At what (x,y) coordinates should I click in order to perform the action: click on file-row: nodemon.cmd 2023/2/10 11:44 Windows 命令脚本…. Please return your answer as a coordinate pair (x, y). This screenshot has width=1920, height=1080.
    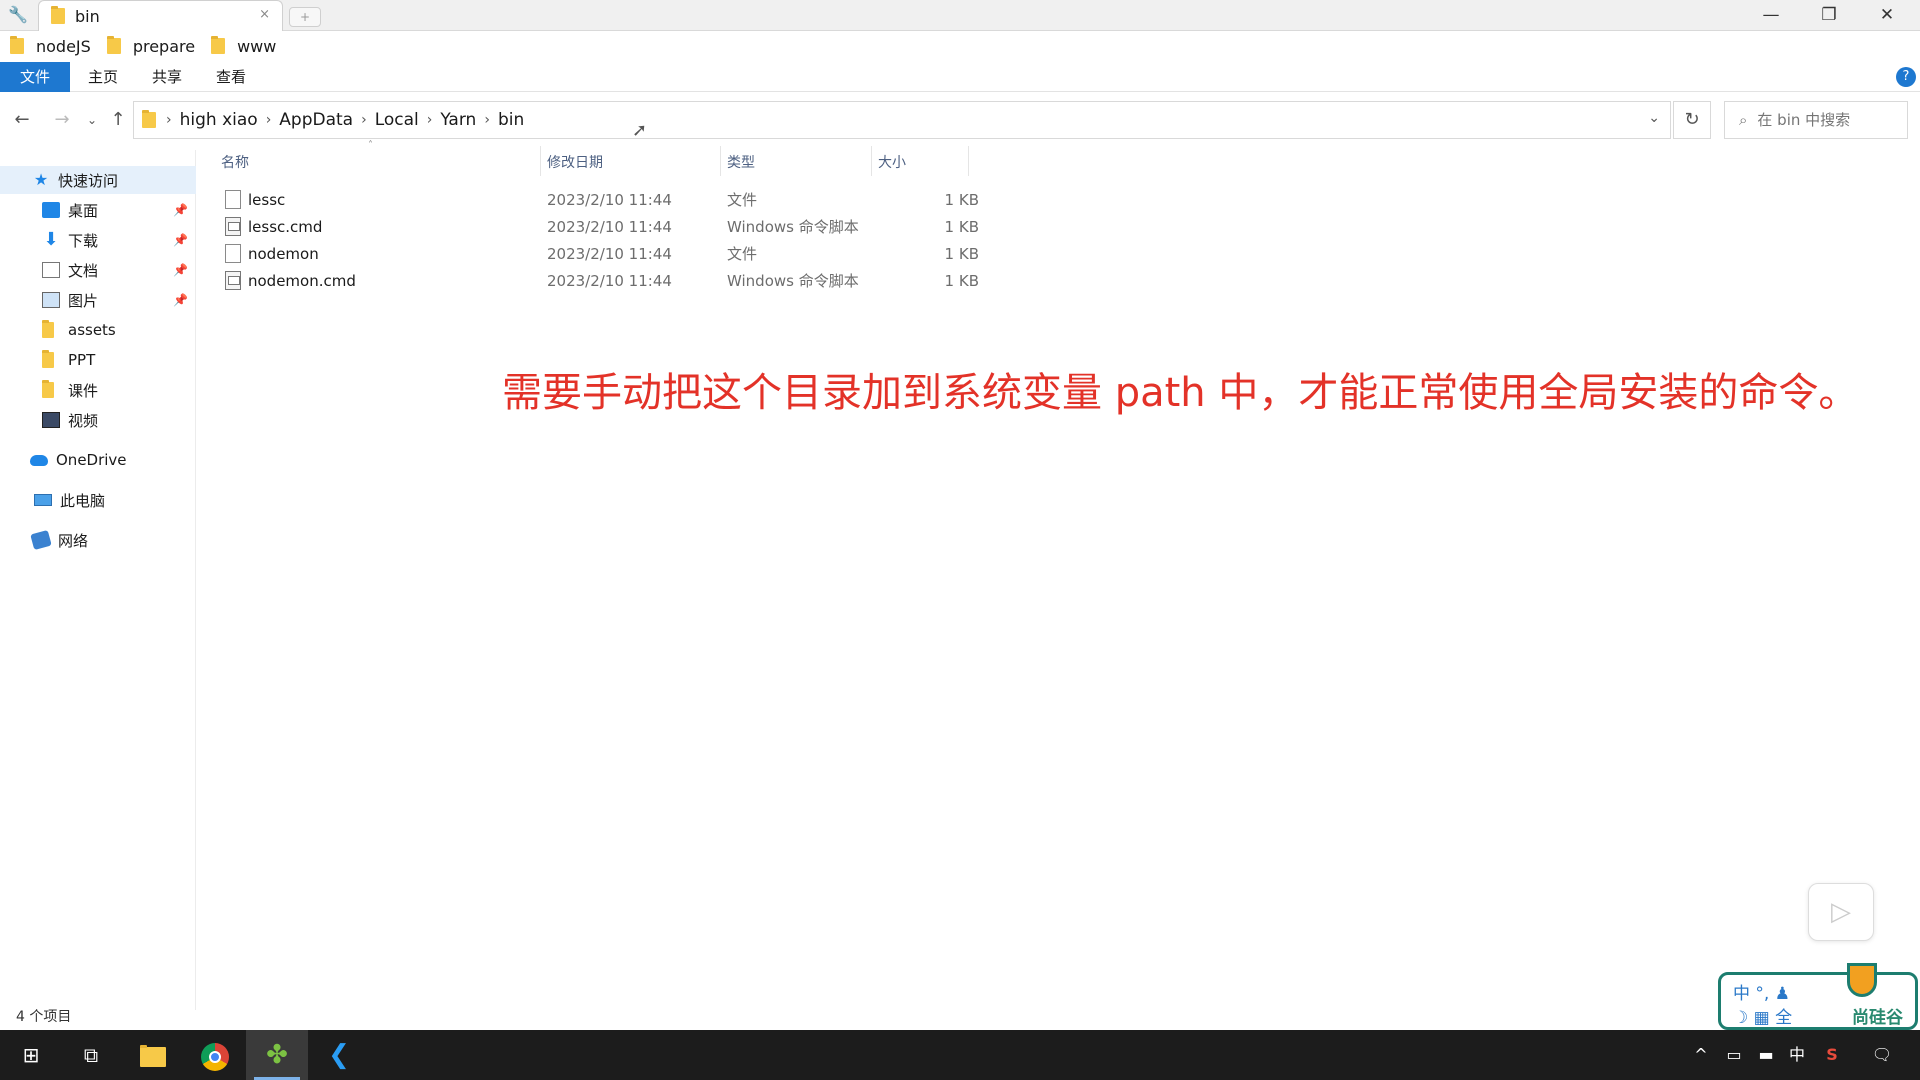
    Looking at the image, I should click on (598, 280).